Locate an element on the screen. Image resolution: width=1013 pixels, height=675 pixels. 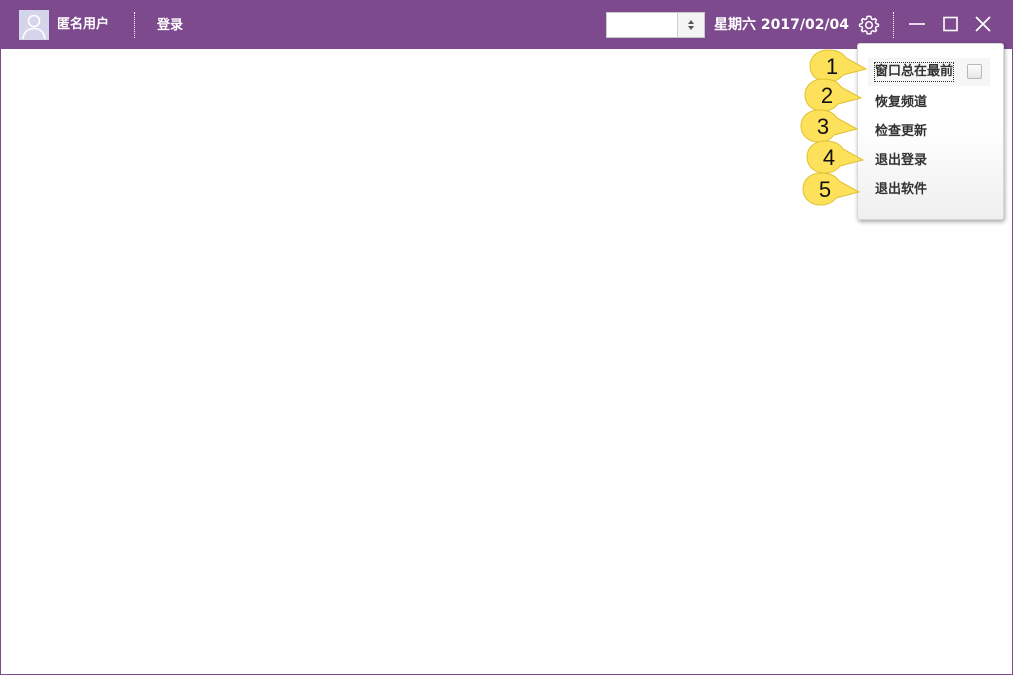
maximize-icon is located at coordinates (951, 24).